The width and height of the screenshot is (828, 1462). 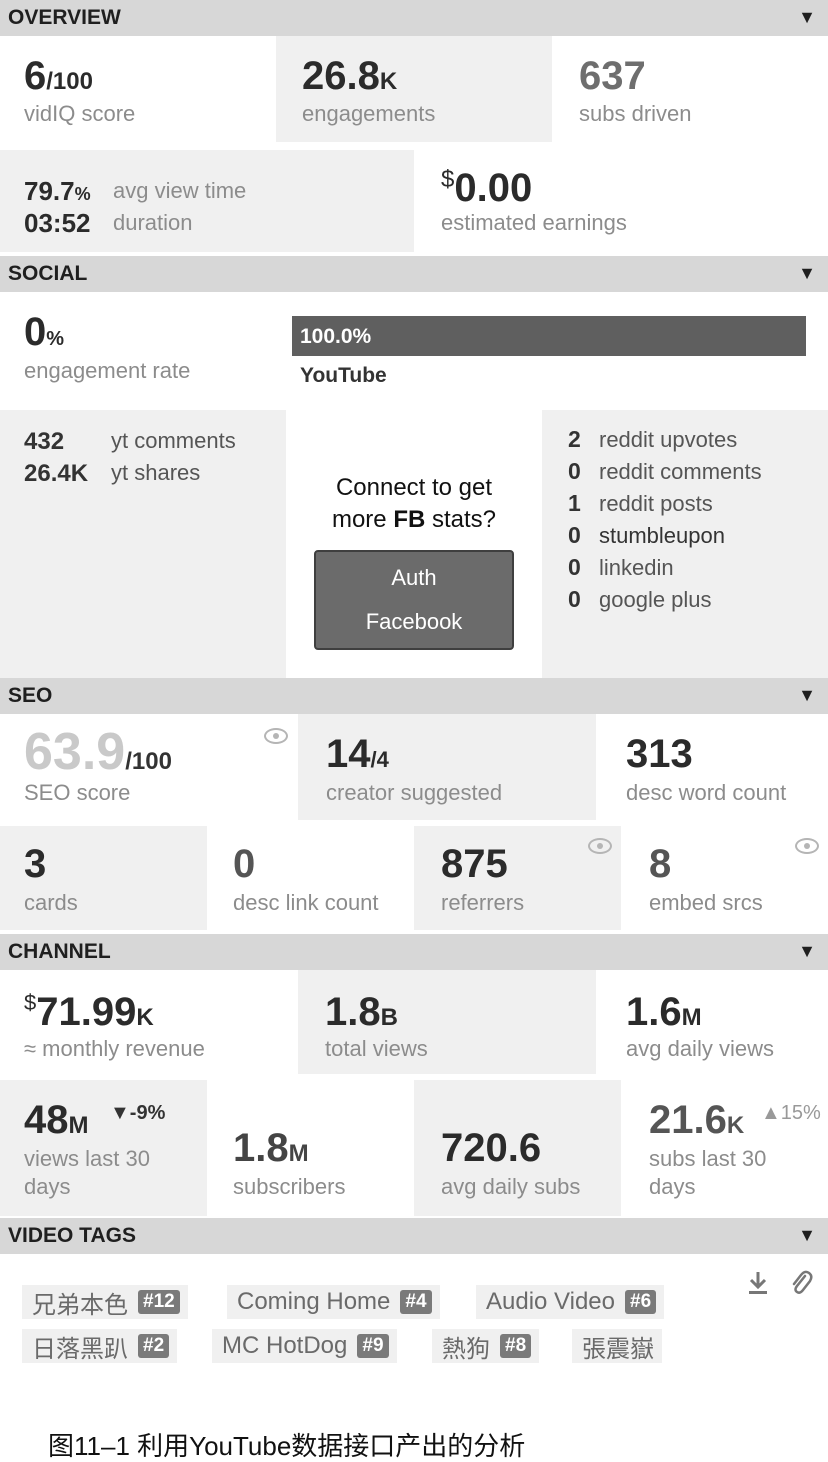 What do you see at coordinates (77, 792) in the screenshot?
I see `seo-score-label: SEO score` at bounding box center [77, 792].